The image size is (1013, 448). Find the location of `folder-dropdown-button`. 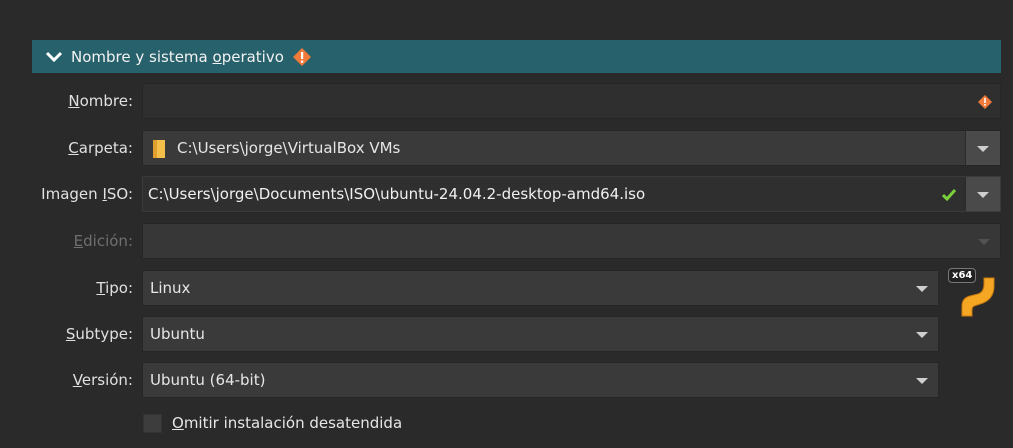

folder-dropdown-button is located at coordinates (982, 148).